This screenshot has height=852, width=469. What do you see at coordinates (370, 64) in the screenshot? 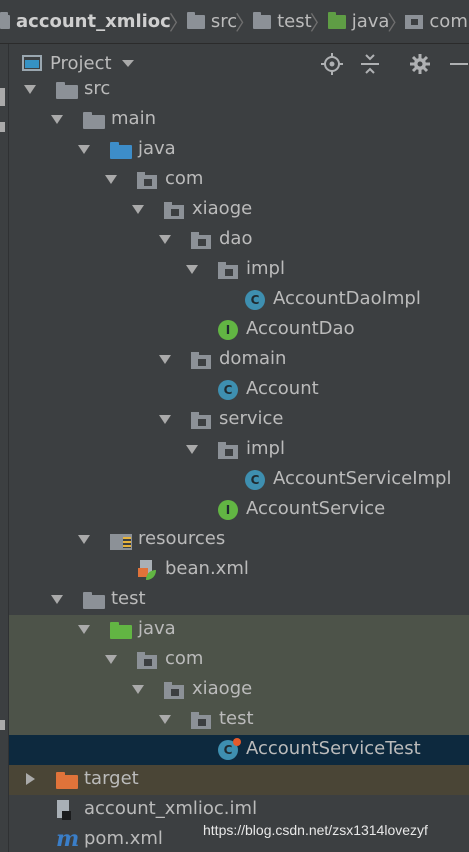
I see `collapse-all-button` at bounding box center [370, 64].